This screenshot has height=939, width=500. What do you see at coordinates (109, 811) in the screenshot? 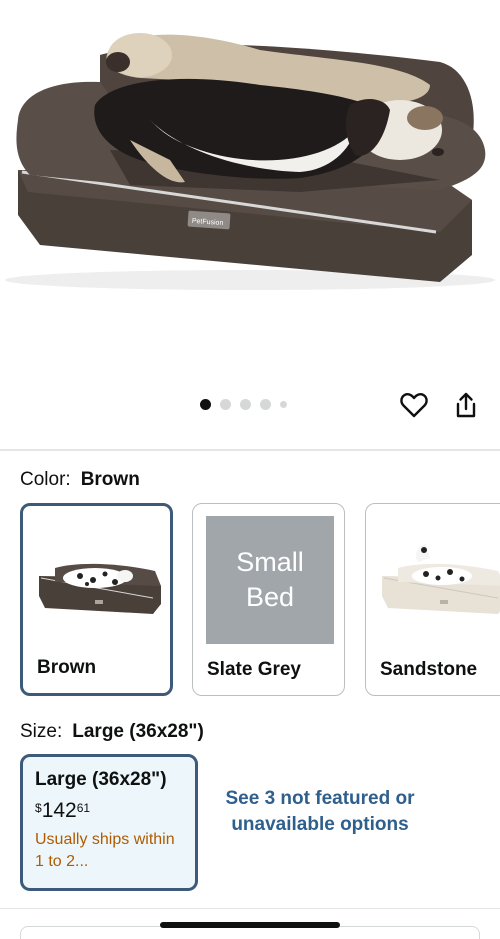
I see `size-option-price: $142 61` at bounding box center [109, 811].